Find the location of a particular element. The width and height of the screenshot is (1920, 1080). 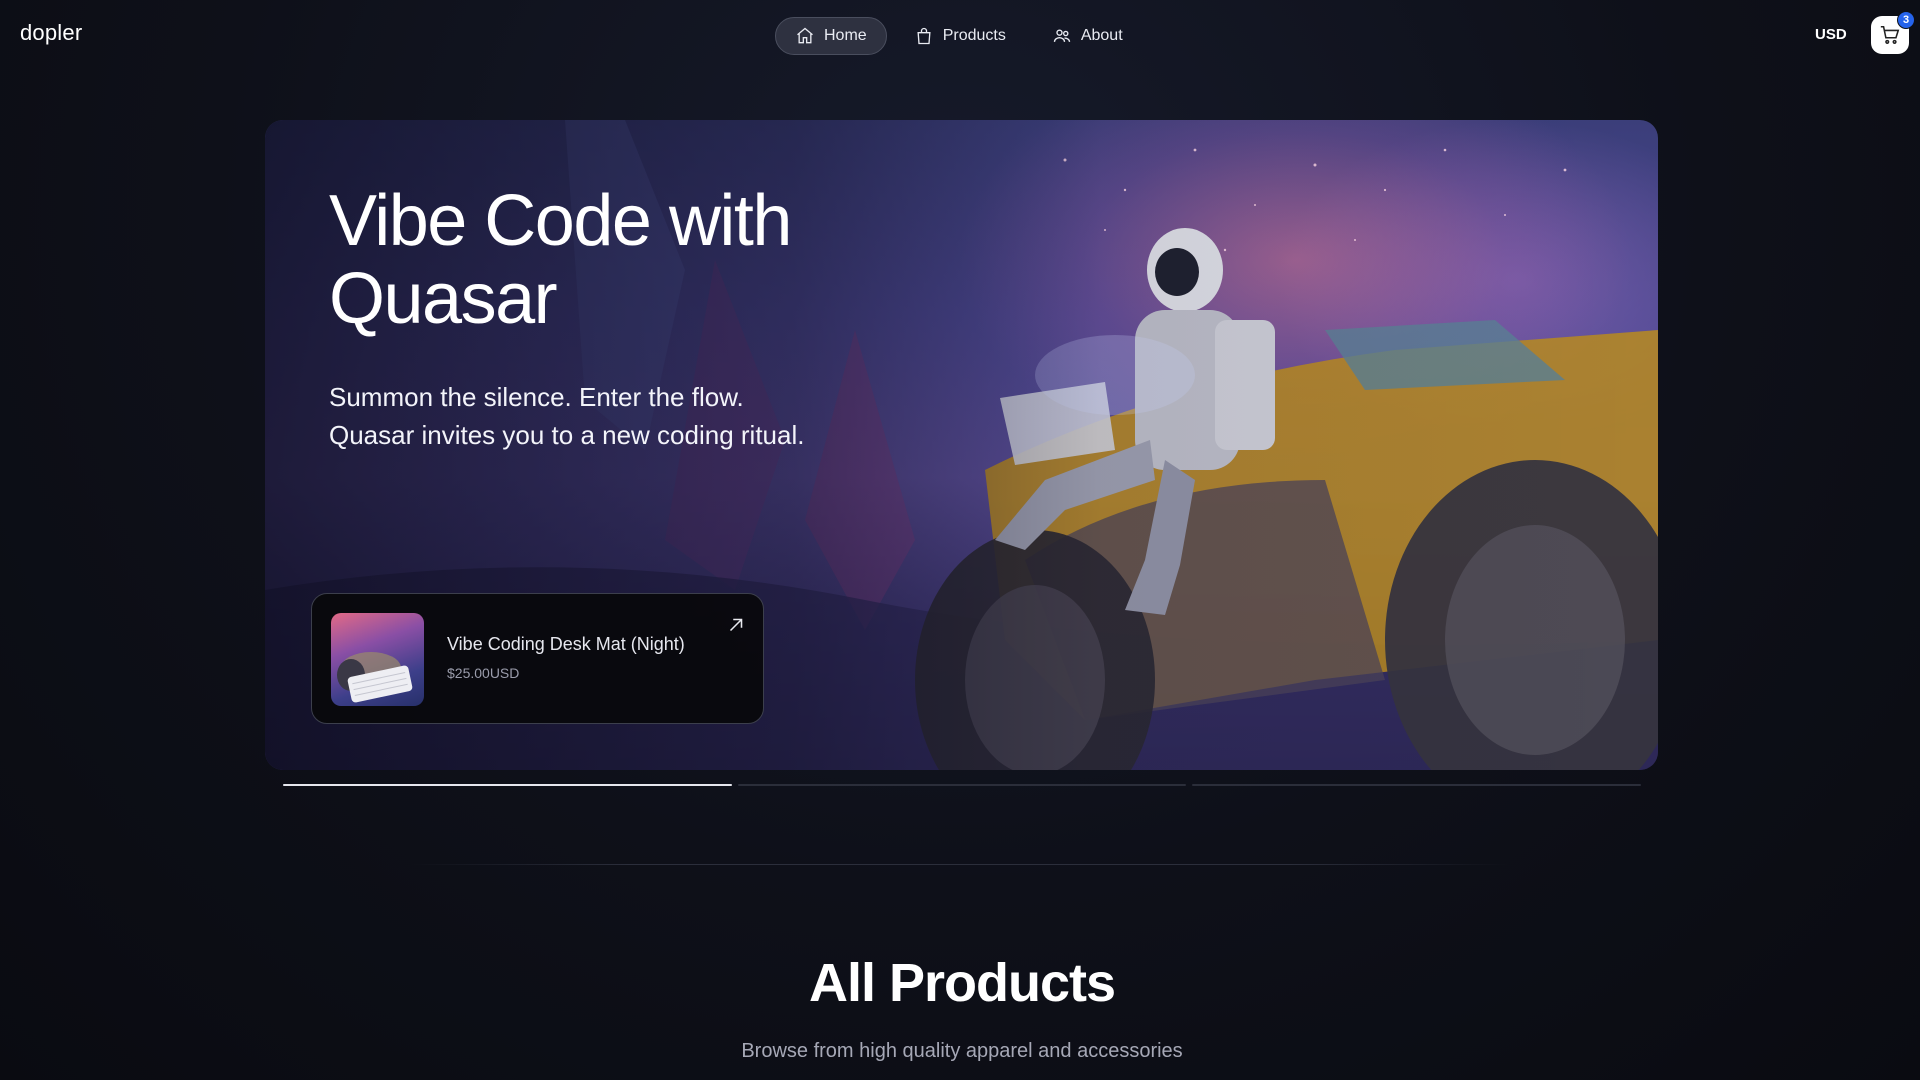

desk-mat-thumbnail is located at coordinates (375, 677).